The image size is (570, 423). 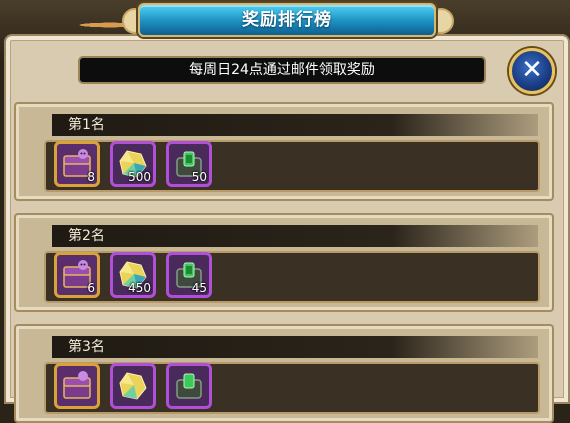 I want to click on crystal-icon, so click(x=133, y=386).